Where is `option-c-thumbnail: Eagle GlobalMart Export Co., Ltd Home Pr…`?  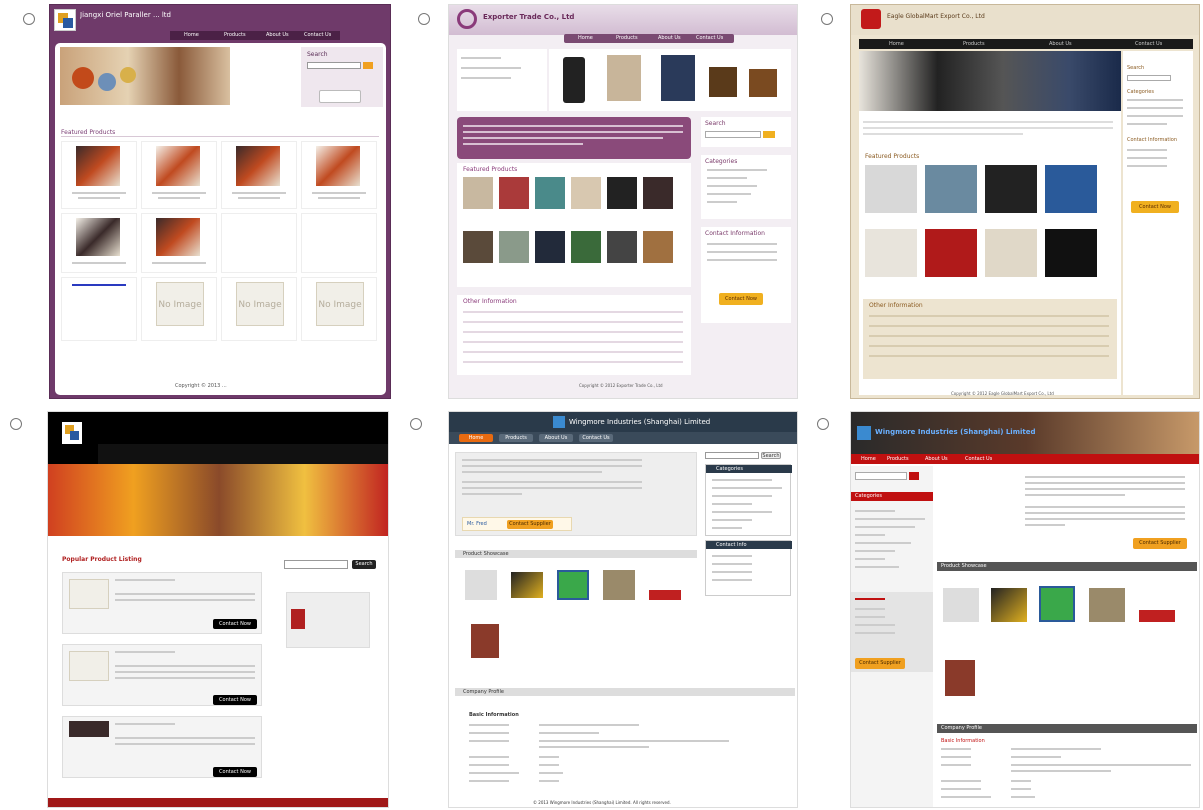
option-c-thumbnail: Eagle GlobalMart Export Co., Ltd Home Pr… is located at coordinates (1025, 201).